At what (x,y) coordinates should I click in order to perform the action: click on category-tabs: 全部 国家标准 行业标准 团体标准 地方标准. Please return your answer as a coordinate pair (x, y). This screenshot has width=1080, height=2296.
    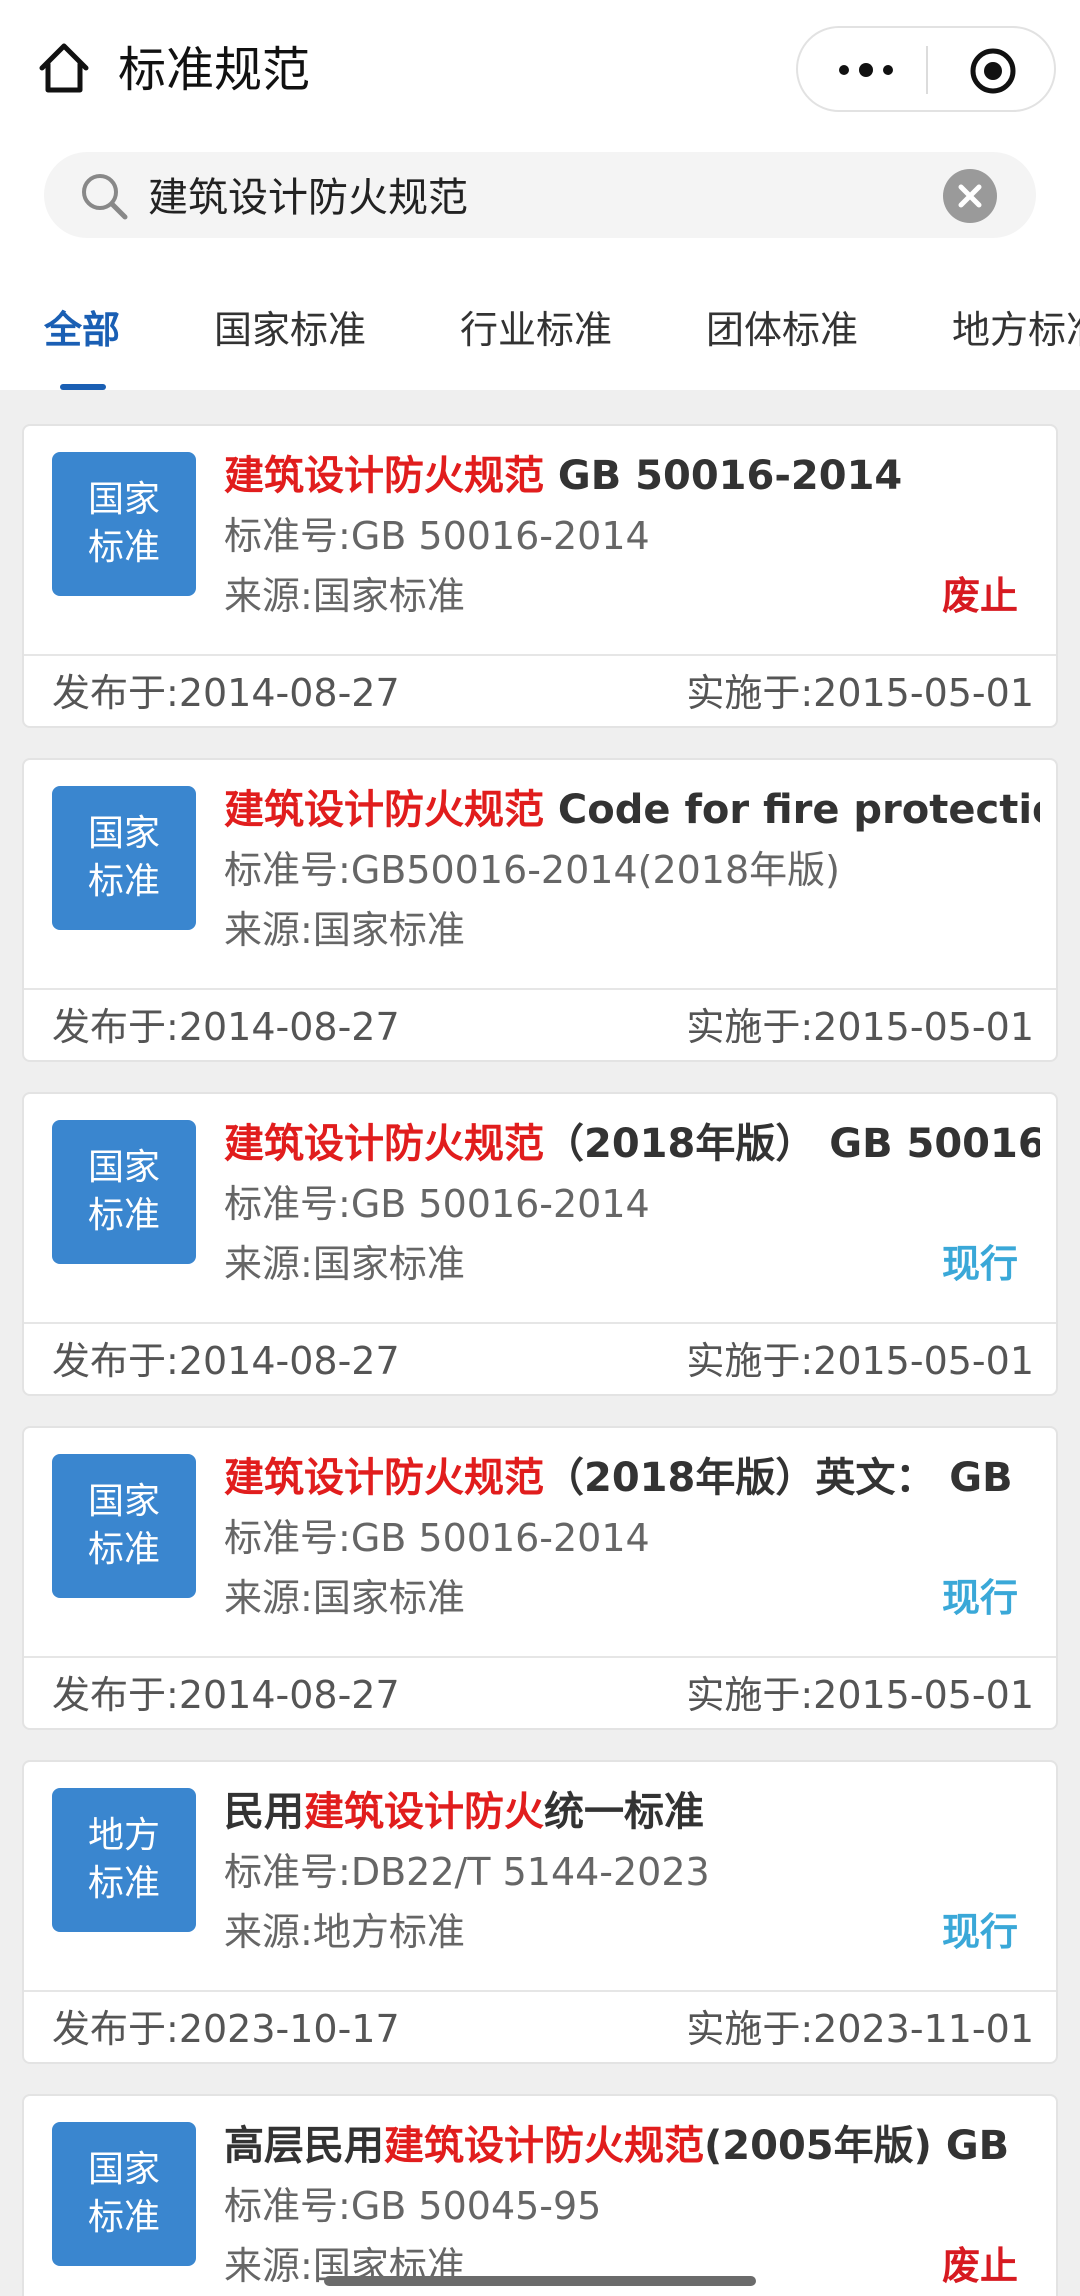
    Looking at the image, I should click on (540, 335).